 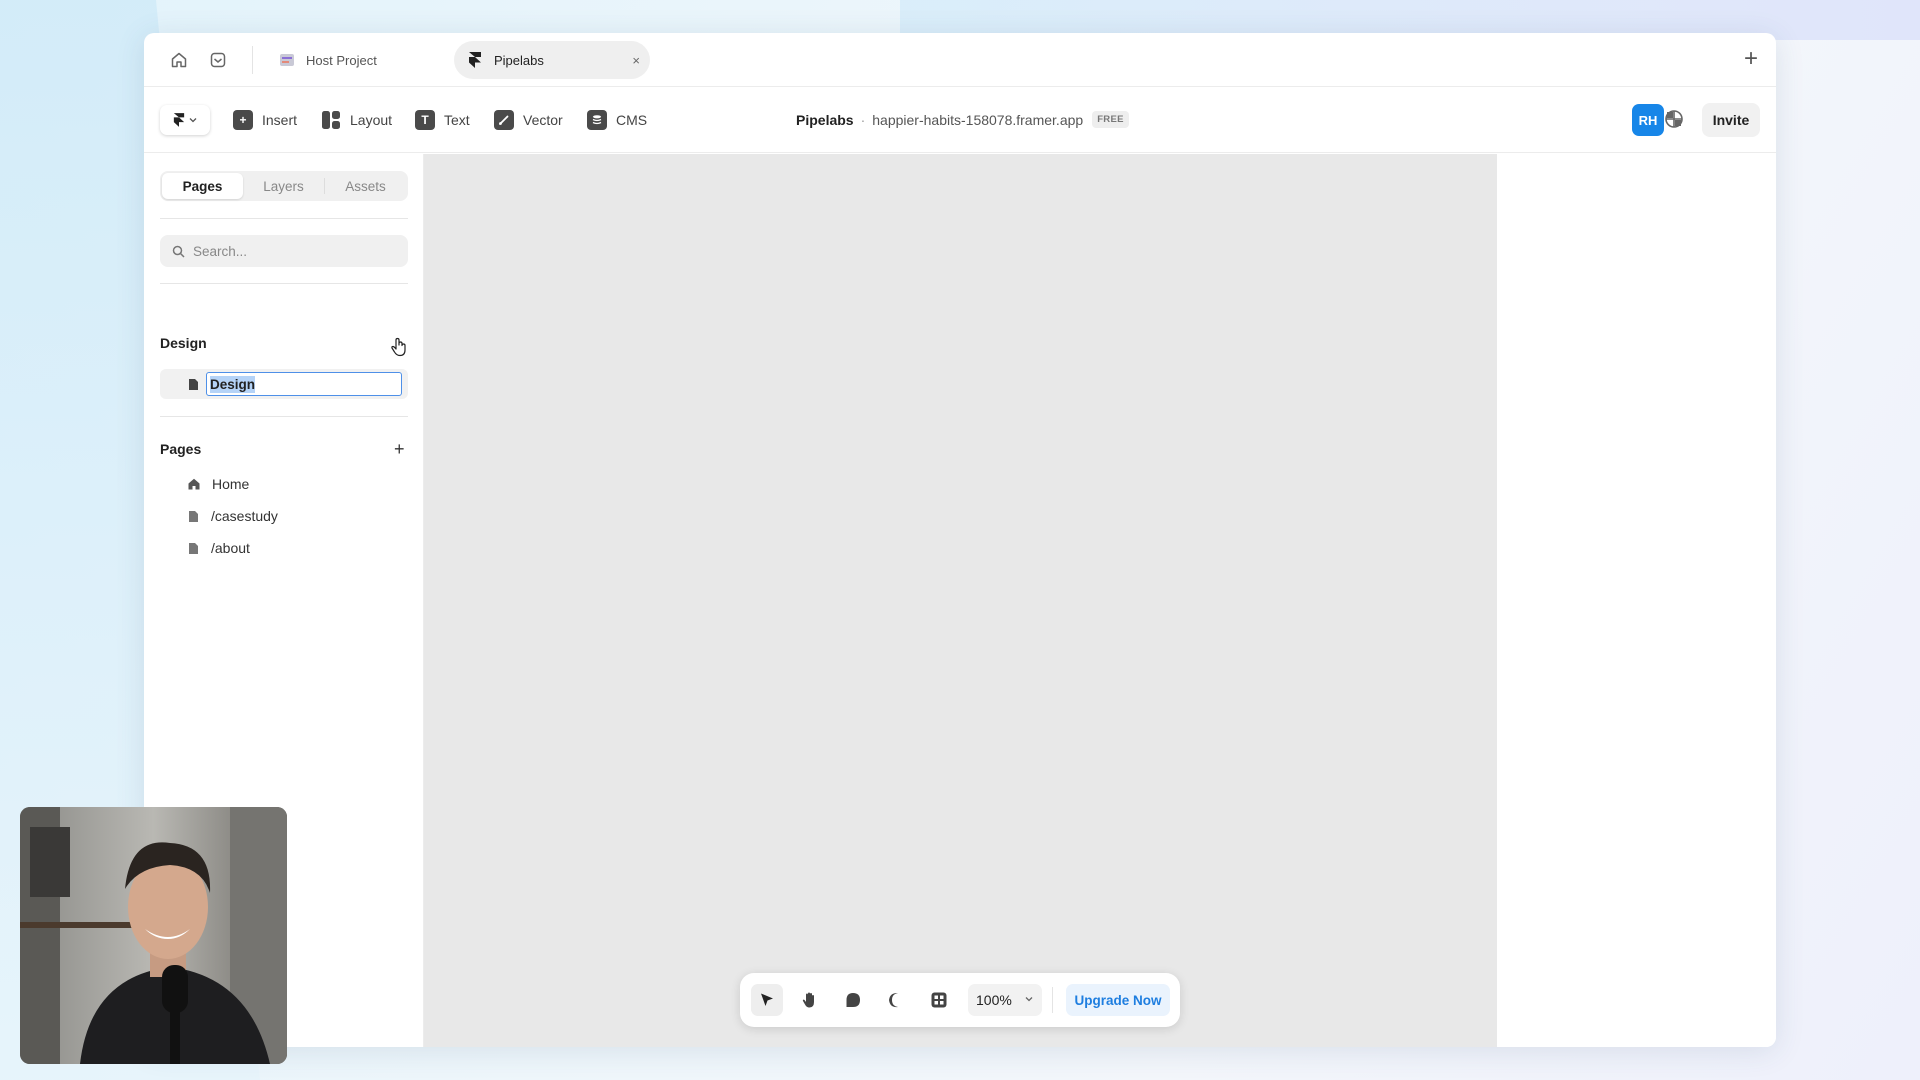 I want to click on page-rename-input: Design, so click(x=304, y=384).